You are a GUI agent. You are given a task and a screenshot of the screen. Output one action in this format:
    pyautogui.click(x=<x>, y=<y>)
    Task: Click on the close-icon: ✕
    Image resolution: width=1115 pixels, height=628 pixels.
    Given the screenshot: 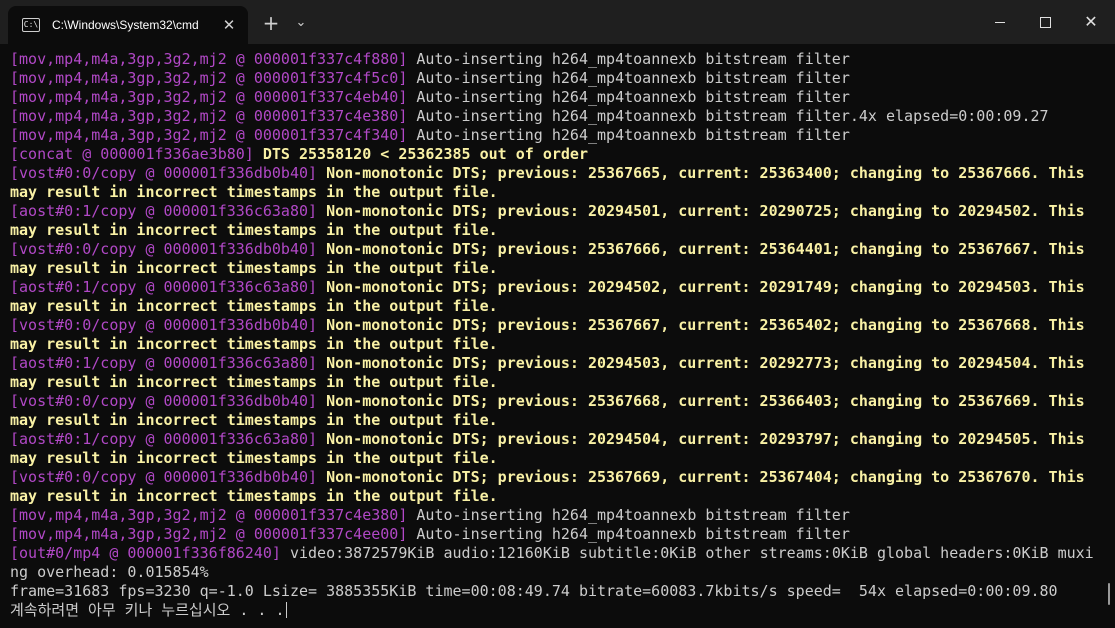 What is the action you would take?
    pyautogui.click(x=1091, y=21)
    